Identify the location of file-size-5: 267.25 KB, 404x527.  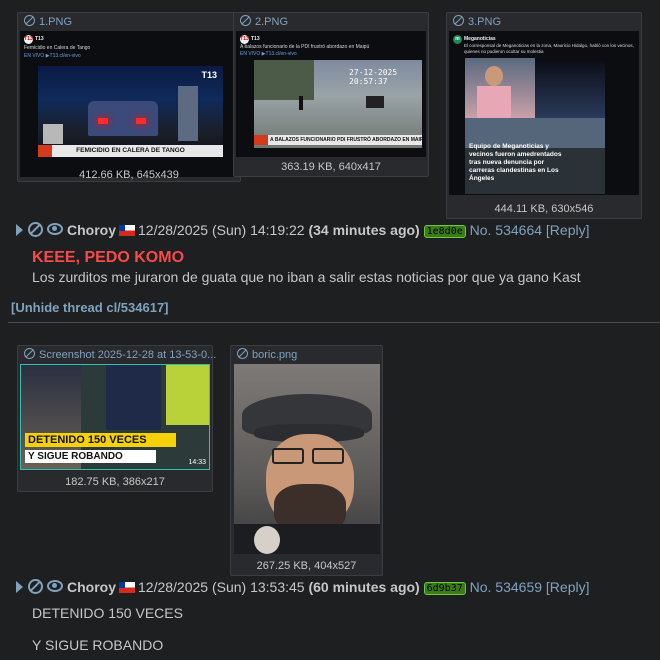
(306, 566).